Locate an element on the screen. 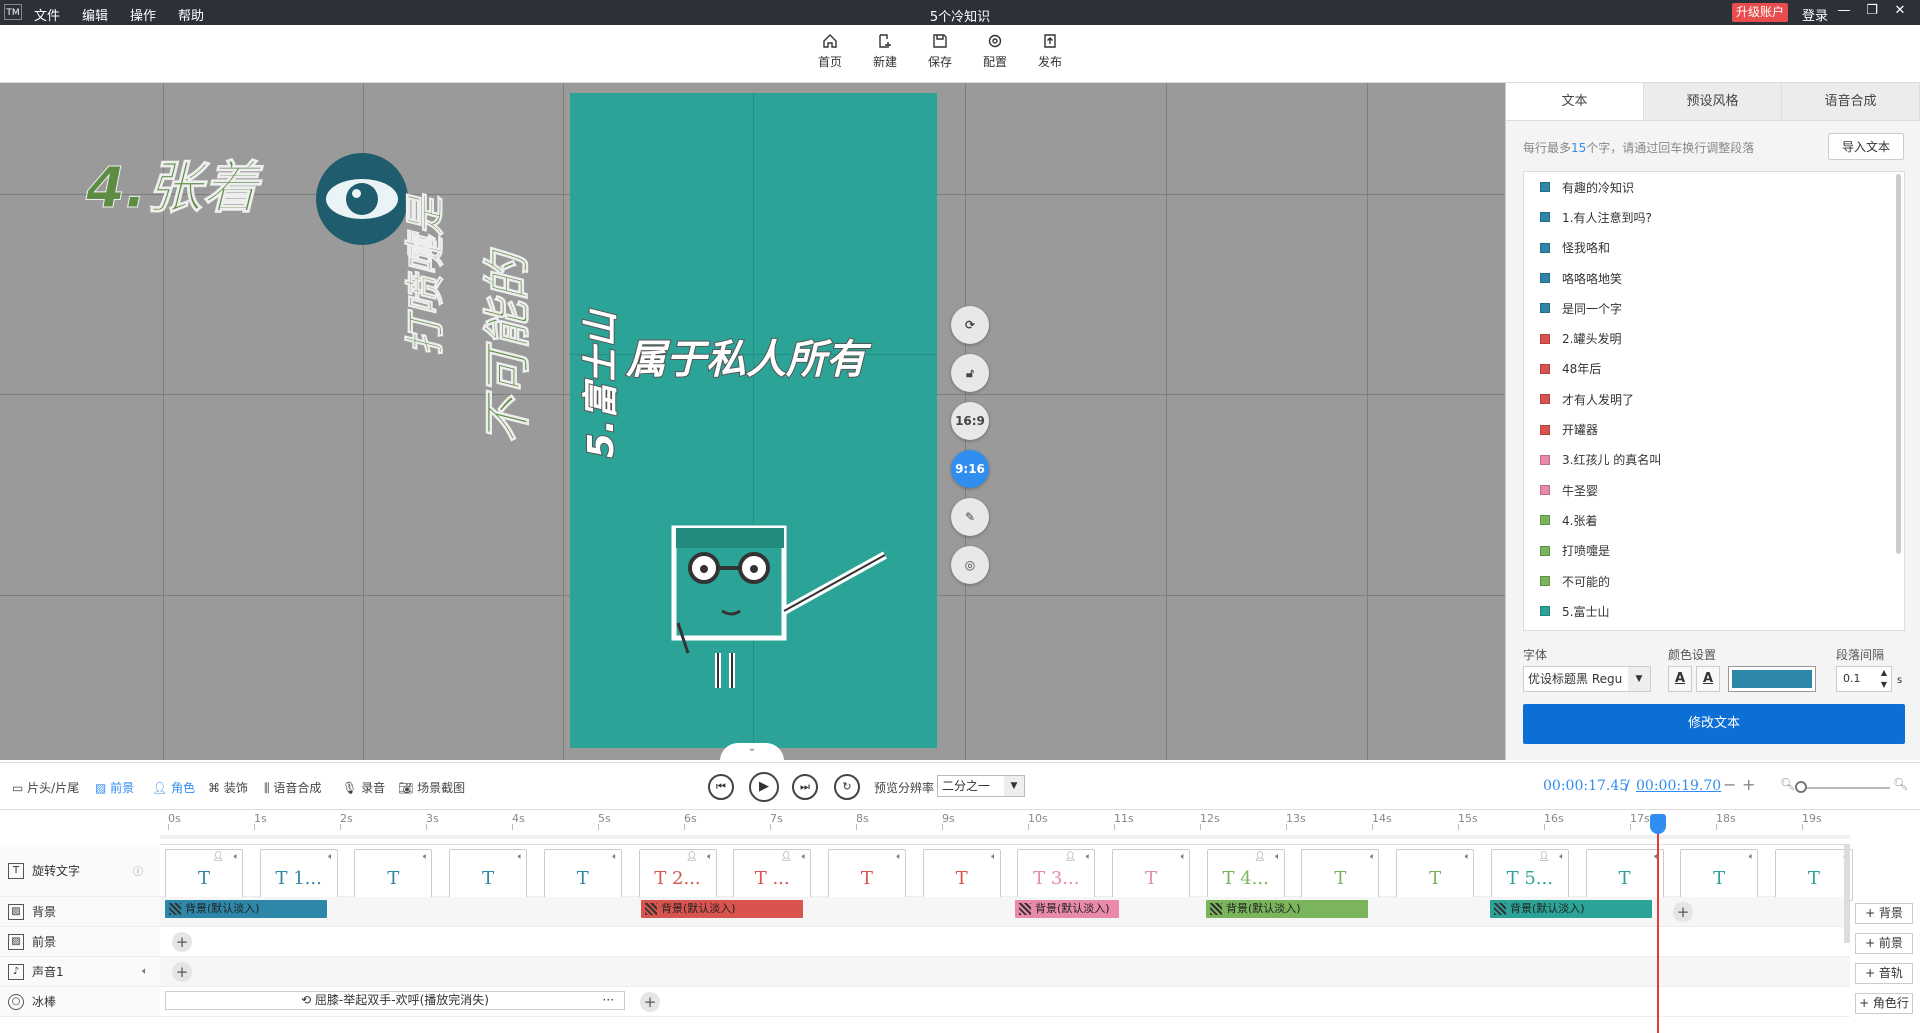  ctrl-decoration: ⌘ 装饰 is located at coordinates (228, 787).